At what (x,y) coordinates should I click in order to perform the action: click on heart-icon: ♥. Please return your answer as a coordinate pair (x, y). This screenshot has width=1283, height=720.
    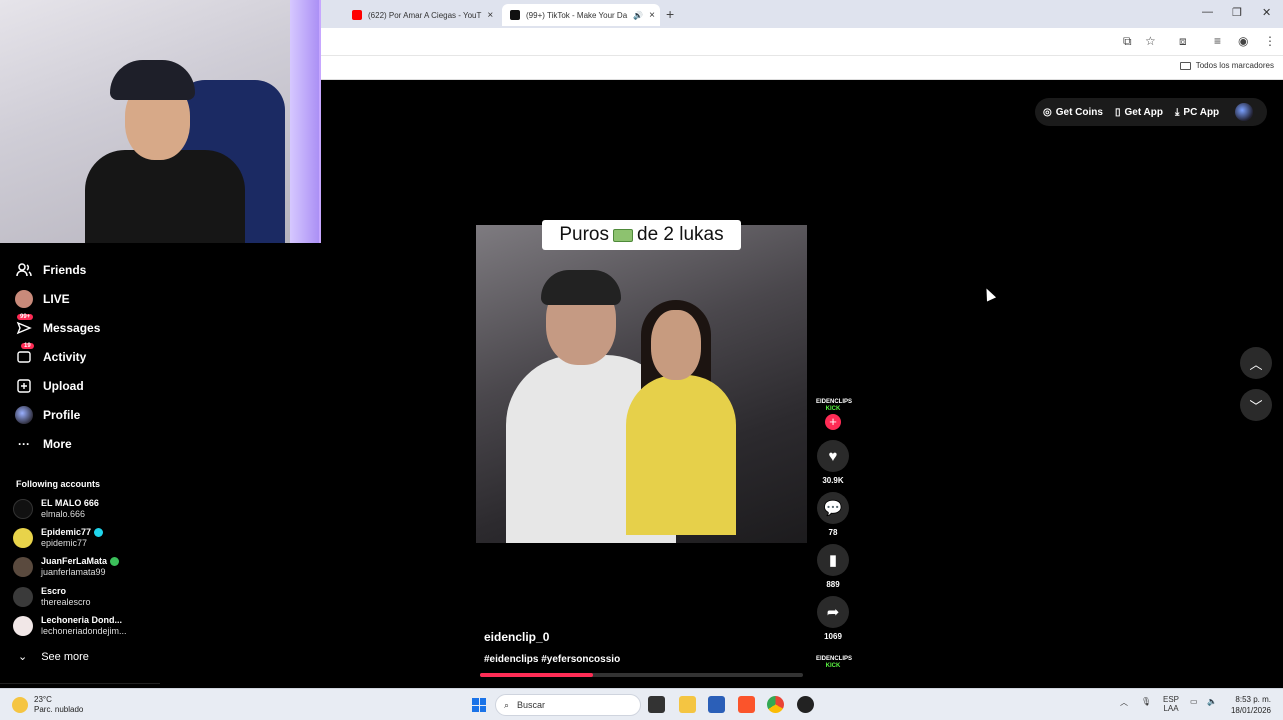
    Looking at the image, I should click on (833, 456).